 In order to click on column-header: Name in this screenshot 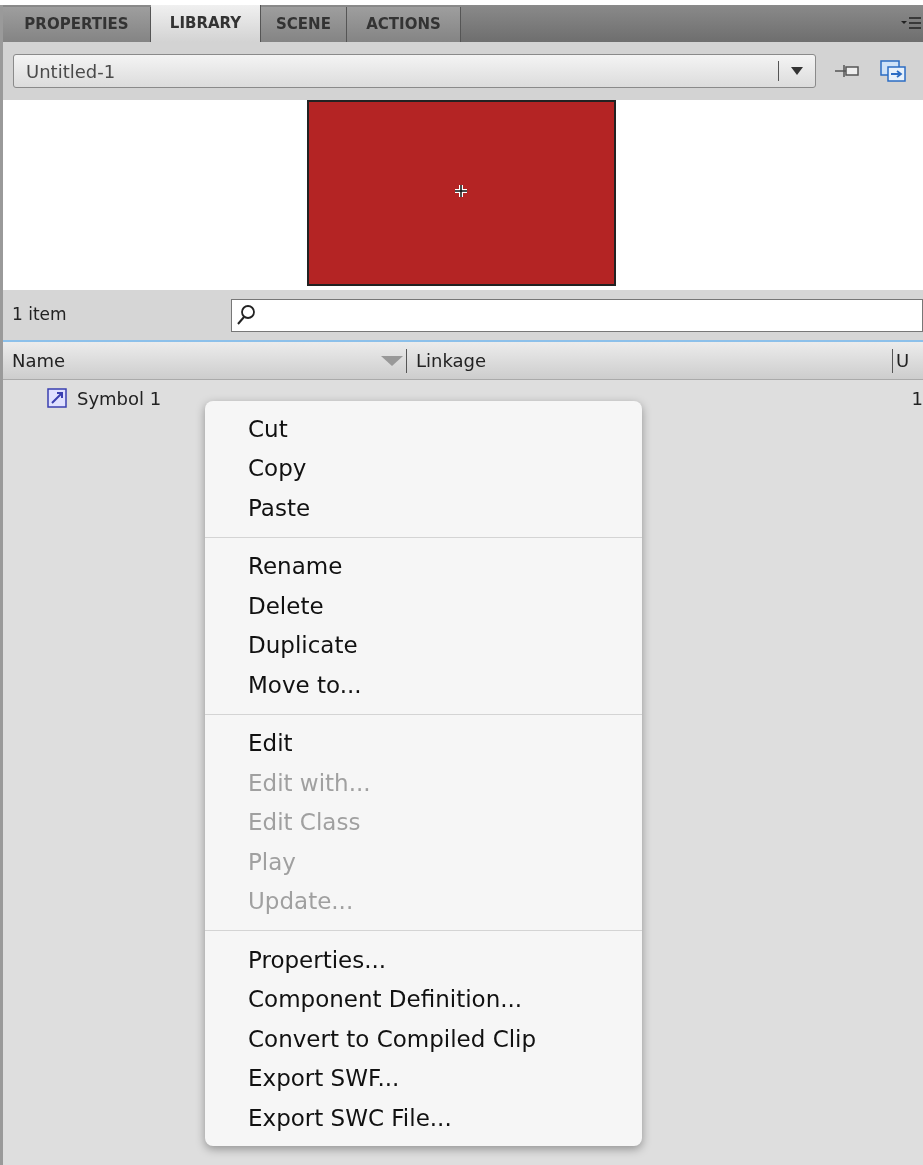, I will do `click(192, 360)`.